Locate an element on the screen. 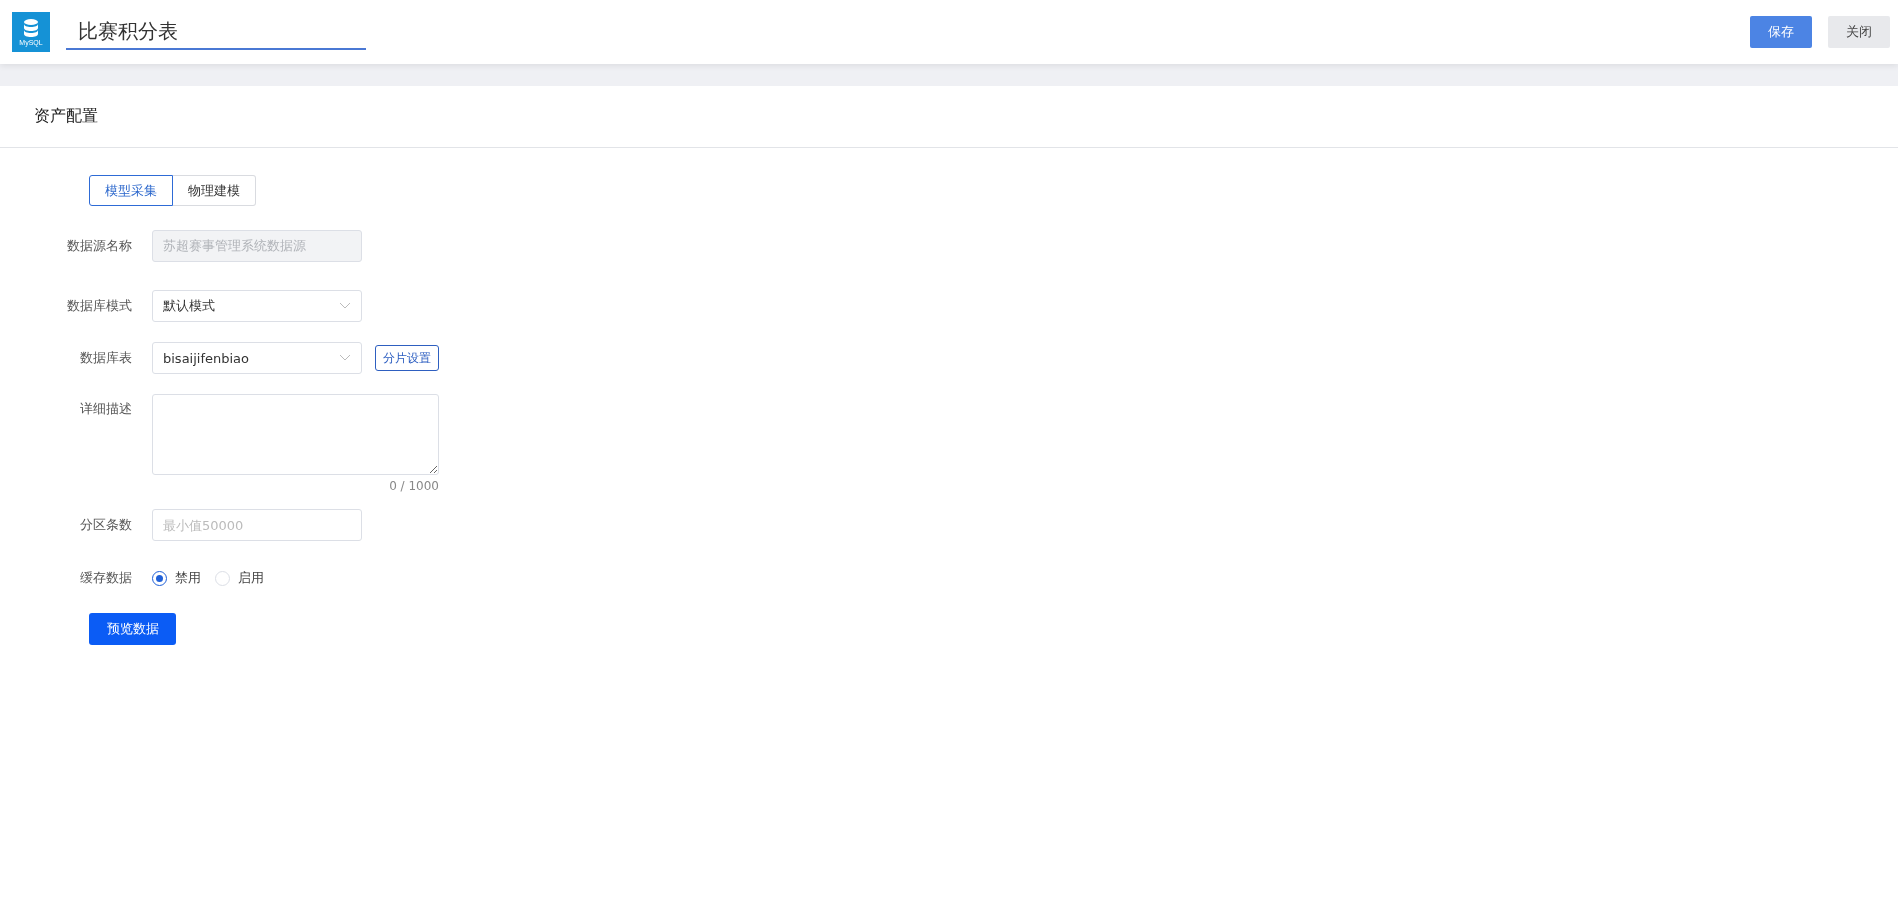 Image resolution: width=1898 pixels, height=911 pixels. radio-option: 禁用 is located at coordinates (176, 578).